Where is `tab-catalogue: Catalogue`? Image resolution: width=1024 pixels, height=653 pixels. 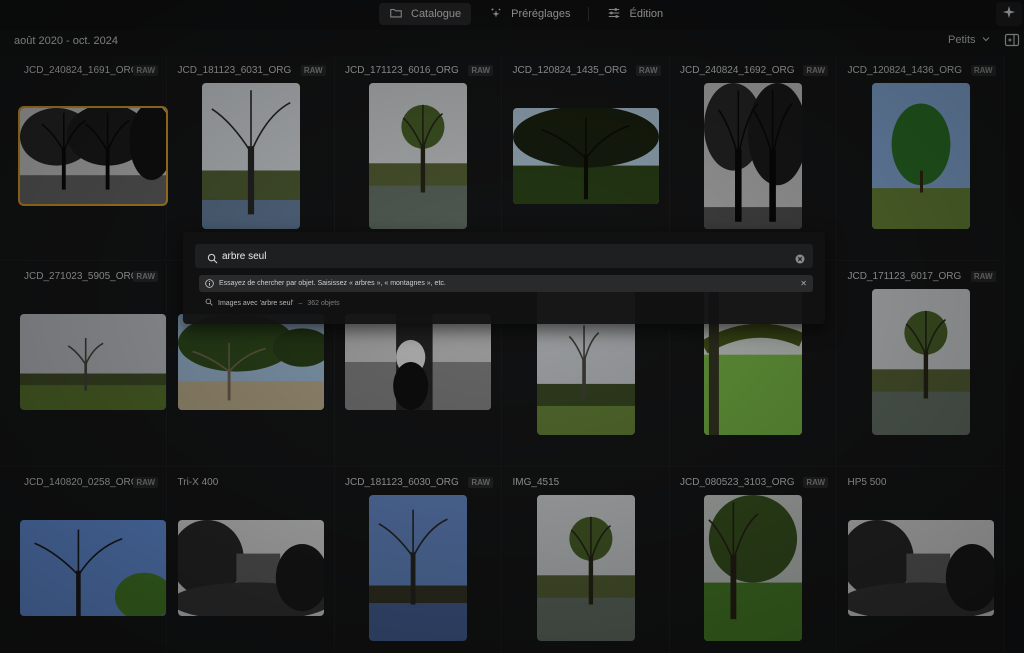
tab-catalogue: Catalogue is located at coordinates (425, 14).